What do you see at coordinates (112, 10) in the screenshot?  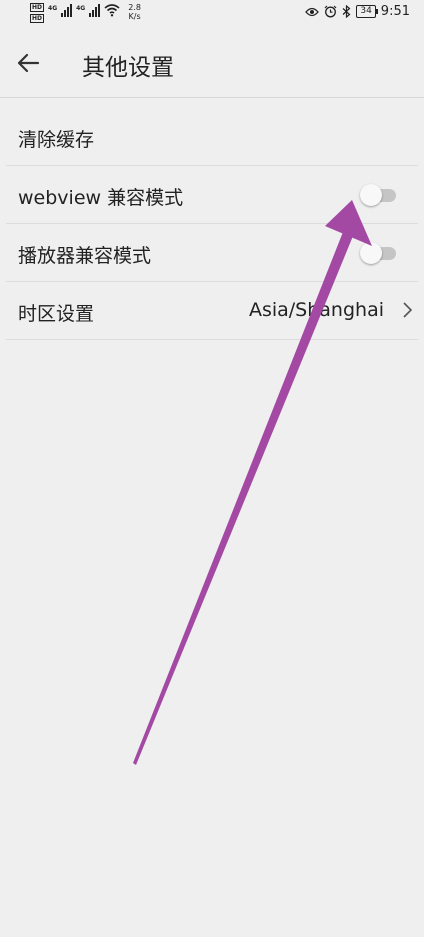 I see `wifi-icon` at bounding box center [112, 10].